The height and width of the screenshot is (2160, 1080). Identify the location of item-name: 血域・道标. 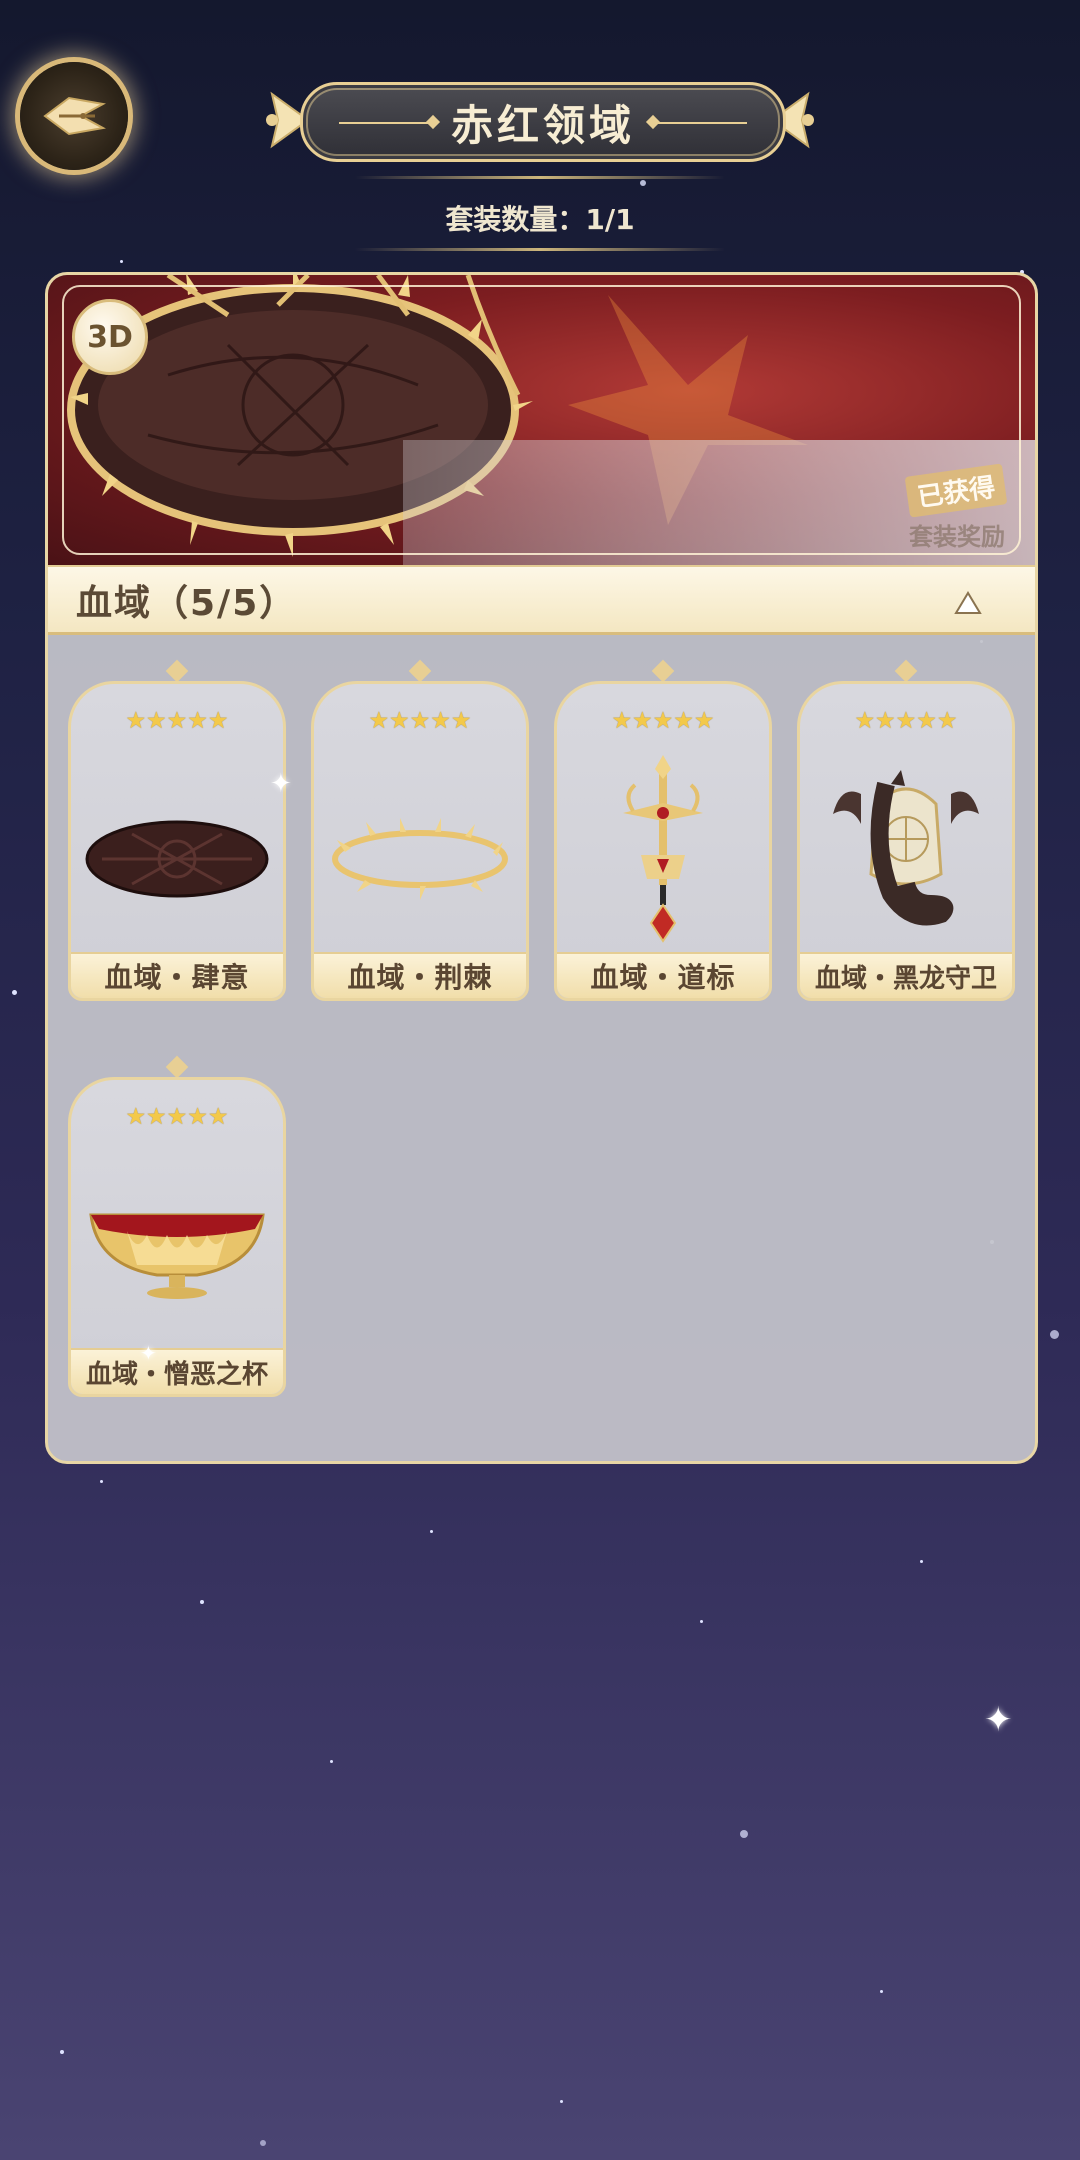
(663, 975).